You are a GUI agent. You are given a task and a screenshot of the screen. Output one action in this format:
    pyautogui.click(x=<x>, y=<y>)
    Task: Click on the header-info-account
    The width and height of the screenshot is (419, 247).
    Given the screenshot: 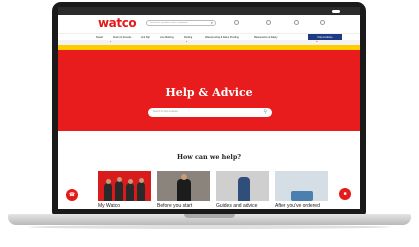 What is the action you would take?
    pyautogui.click(x=268, y=22)
    